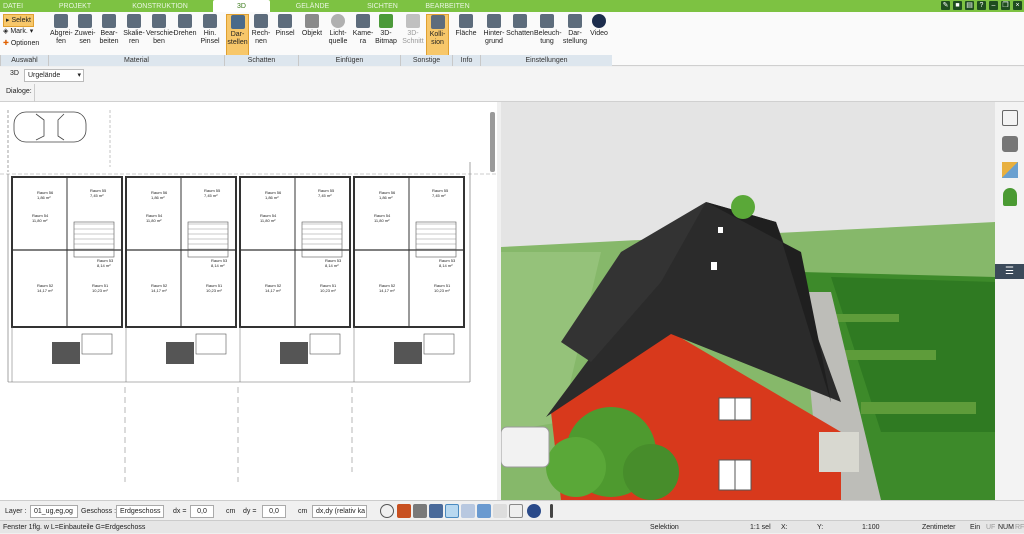 This screenshot has width=1024, height=534. What do you see at coordinates (140, 511) in the screenshot?
I see `floor-select: Erdgeschoss` at bounding box center [140, 511].